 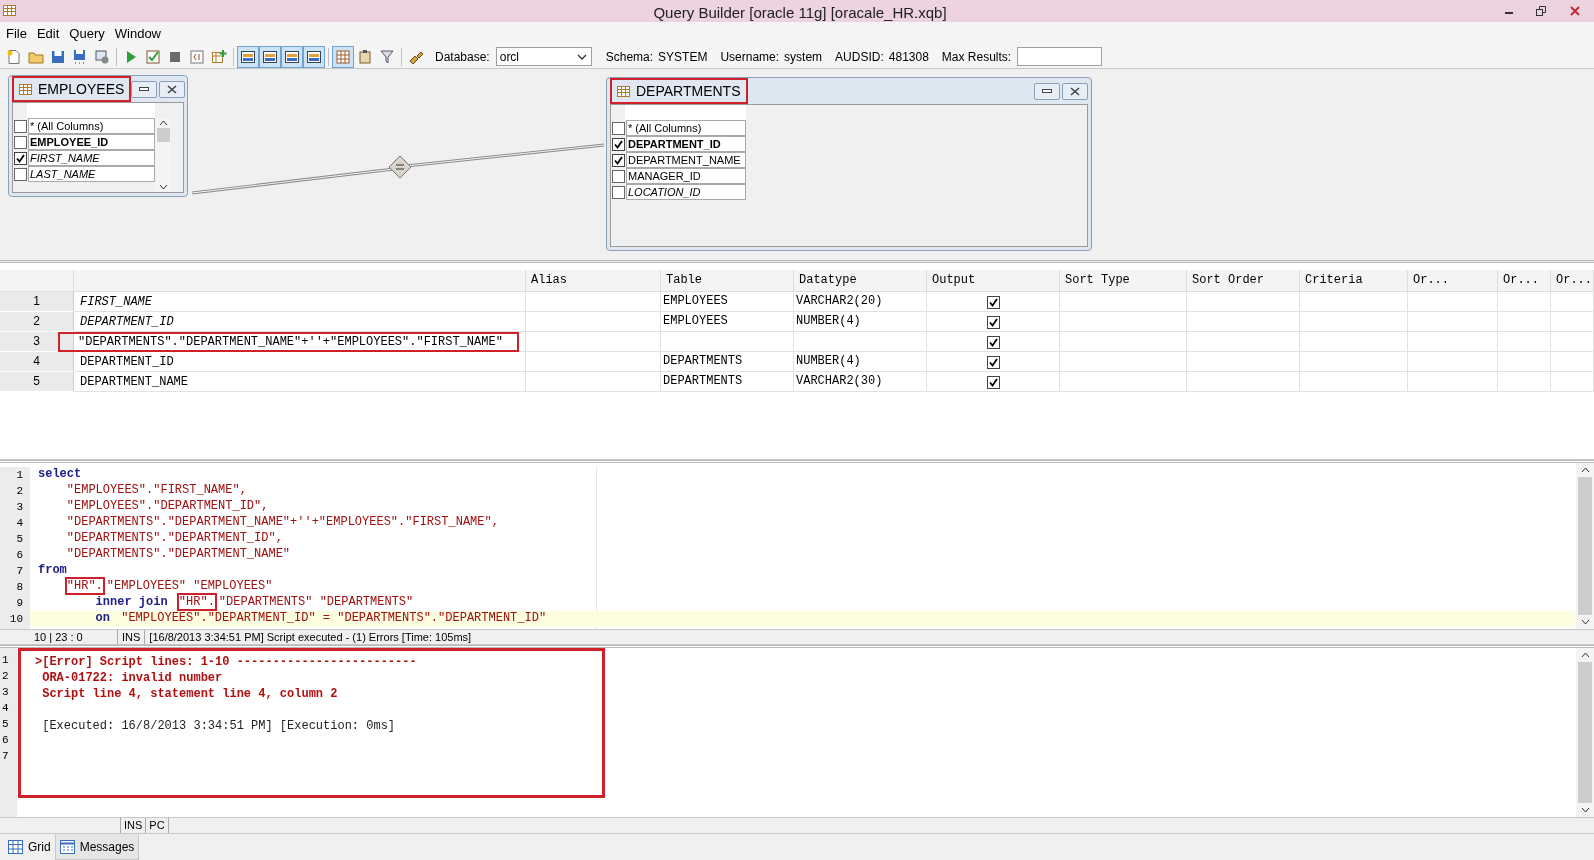 I want to click on message-line: Script line 4, statement line 4, column 2, so click(x=189, y=694).